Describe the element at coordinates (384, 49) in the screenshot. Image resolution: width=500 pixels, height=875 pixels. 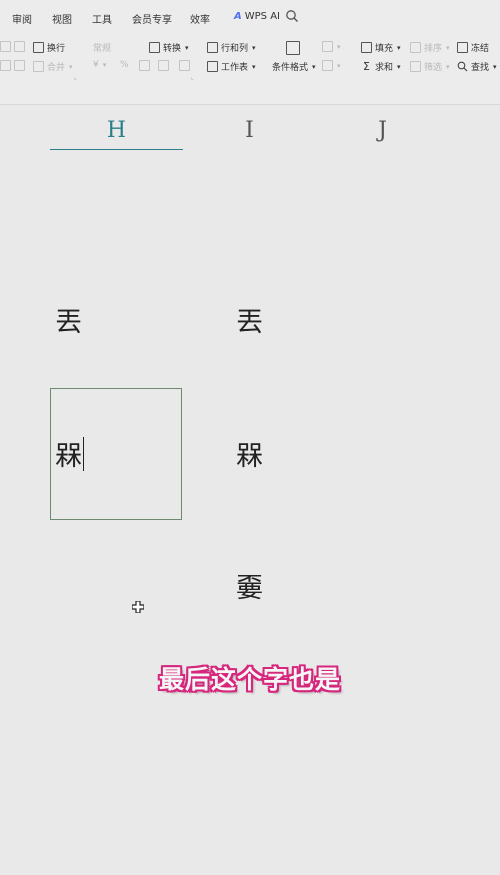
I see `fill-label: 填充` at that location.